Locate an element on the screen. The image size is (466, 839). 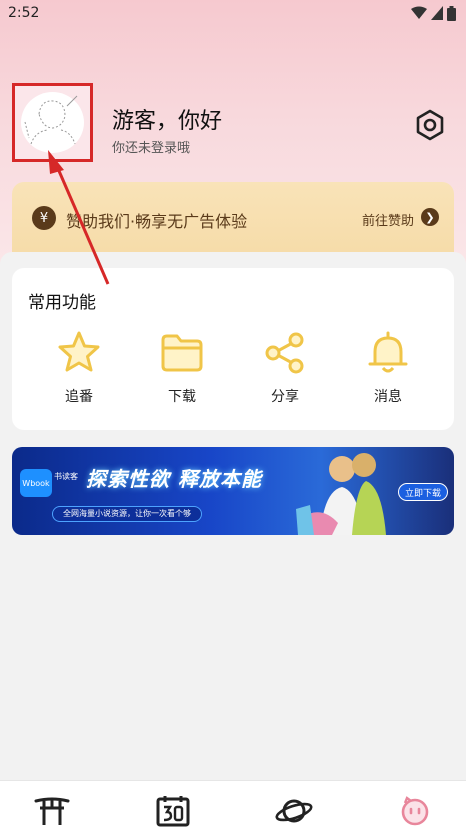
bottom-nav is located at coordinates (233, 809).